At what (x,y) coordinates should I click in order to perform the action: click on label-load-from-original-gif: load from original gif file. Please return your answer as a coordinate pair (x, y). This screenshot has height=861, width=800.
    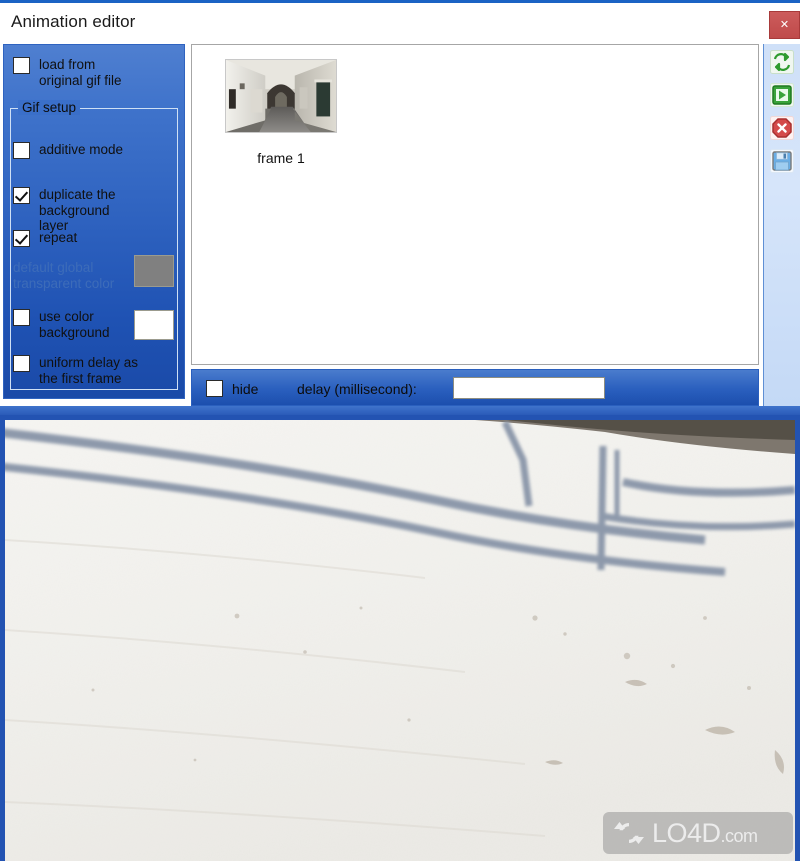
    Looking at the image, I should click on (80, 72).